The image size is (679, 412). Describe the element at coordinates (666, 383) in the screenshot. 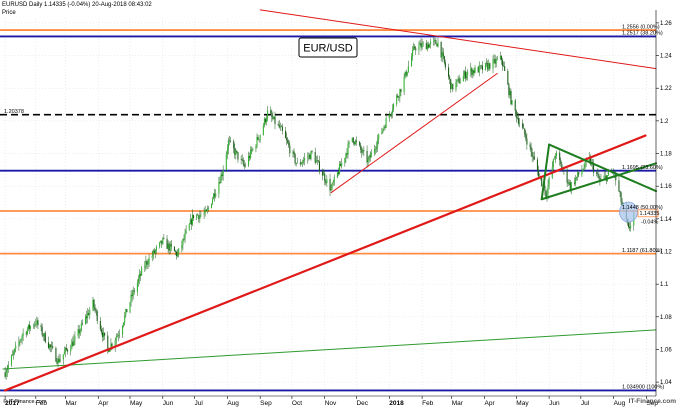

I see `y-tick-label: 1.04` at that location.